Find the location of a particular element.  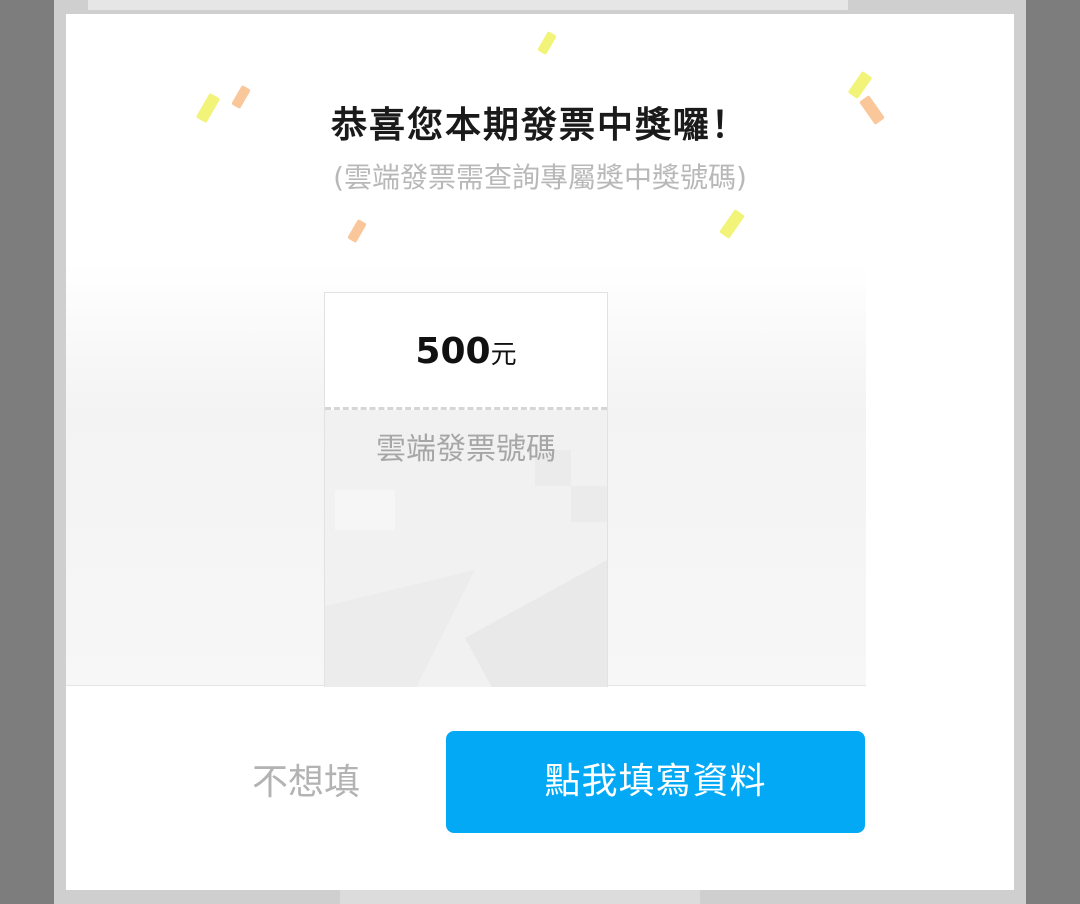

cloud-invoice-number-label: 雲端發票號碼 is located at coordinates (466, 449).